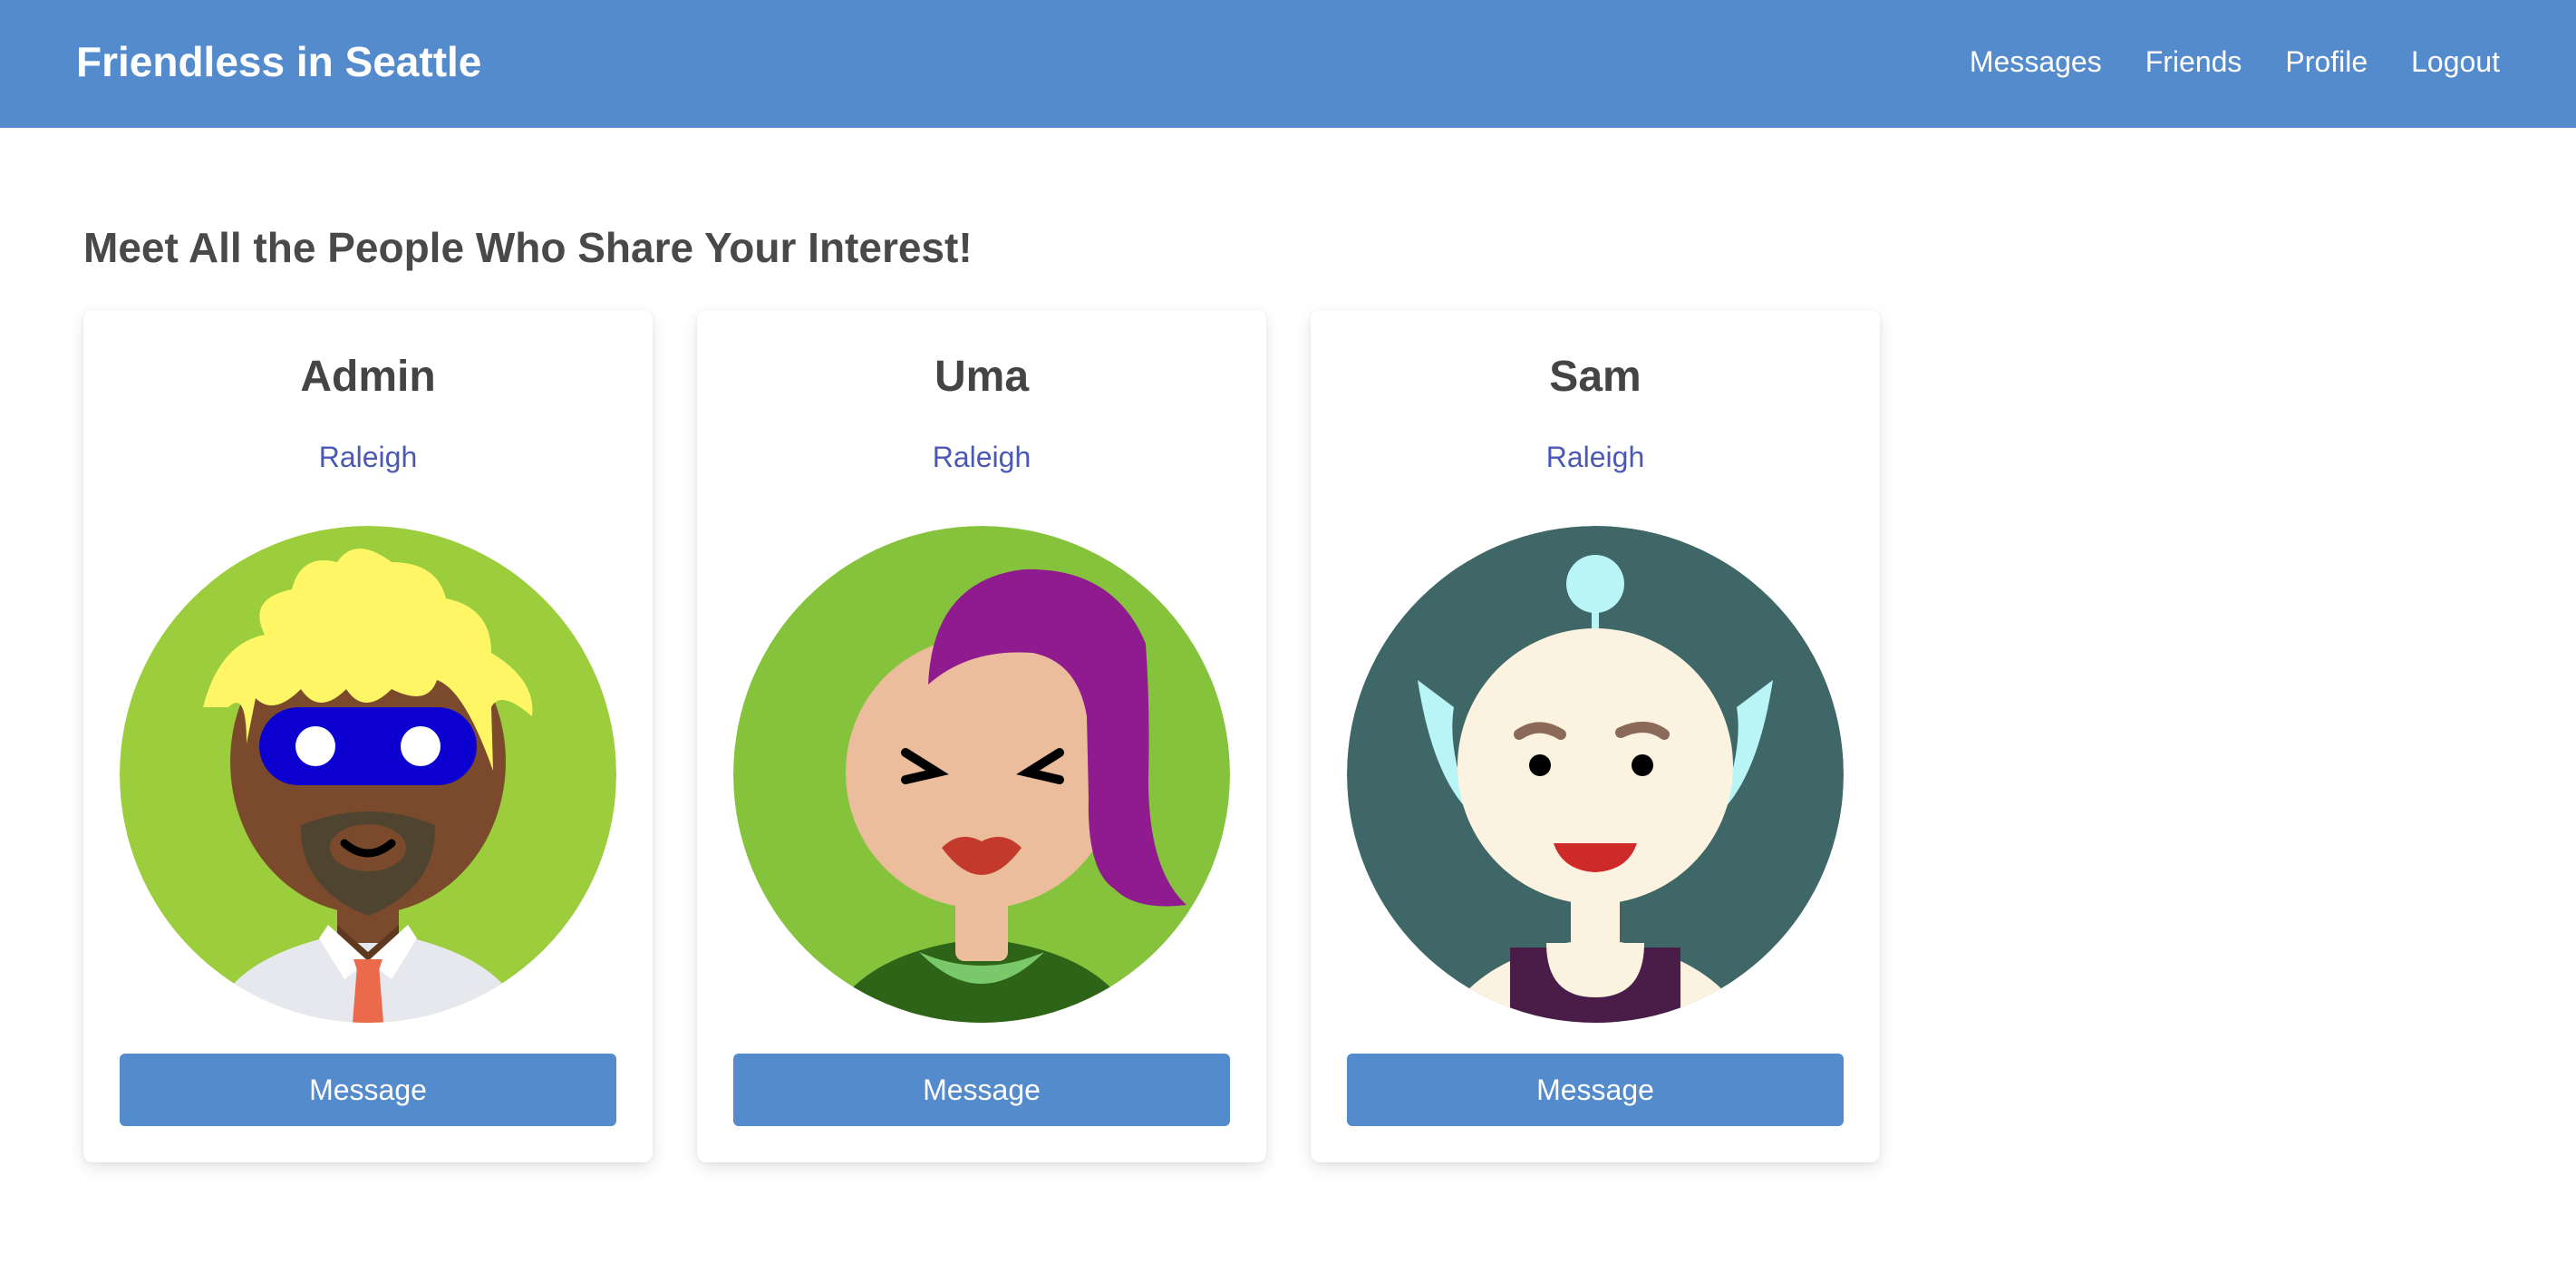 This screenshot has height=1273, width=2576. I want to click on message-button-uma: Message, so click(981, 1090).